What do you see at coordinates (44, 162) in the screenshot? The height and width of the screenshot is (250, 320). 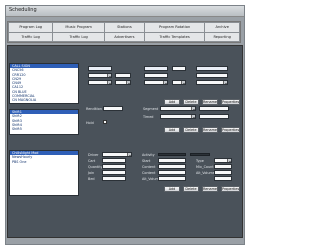 I see `list-item: PBS One` at bounding box center [44, 162].